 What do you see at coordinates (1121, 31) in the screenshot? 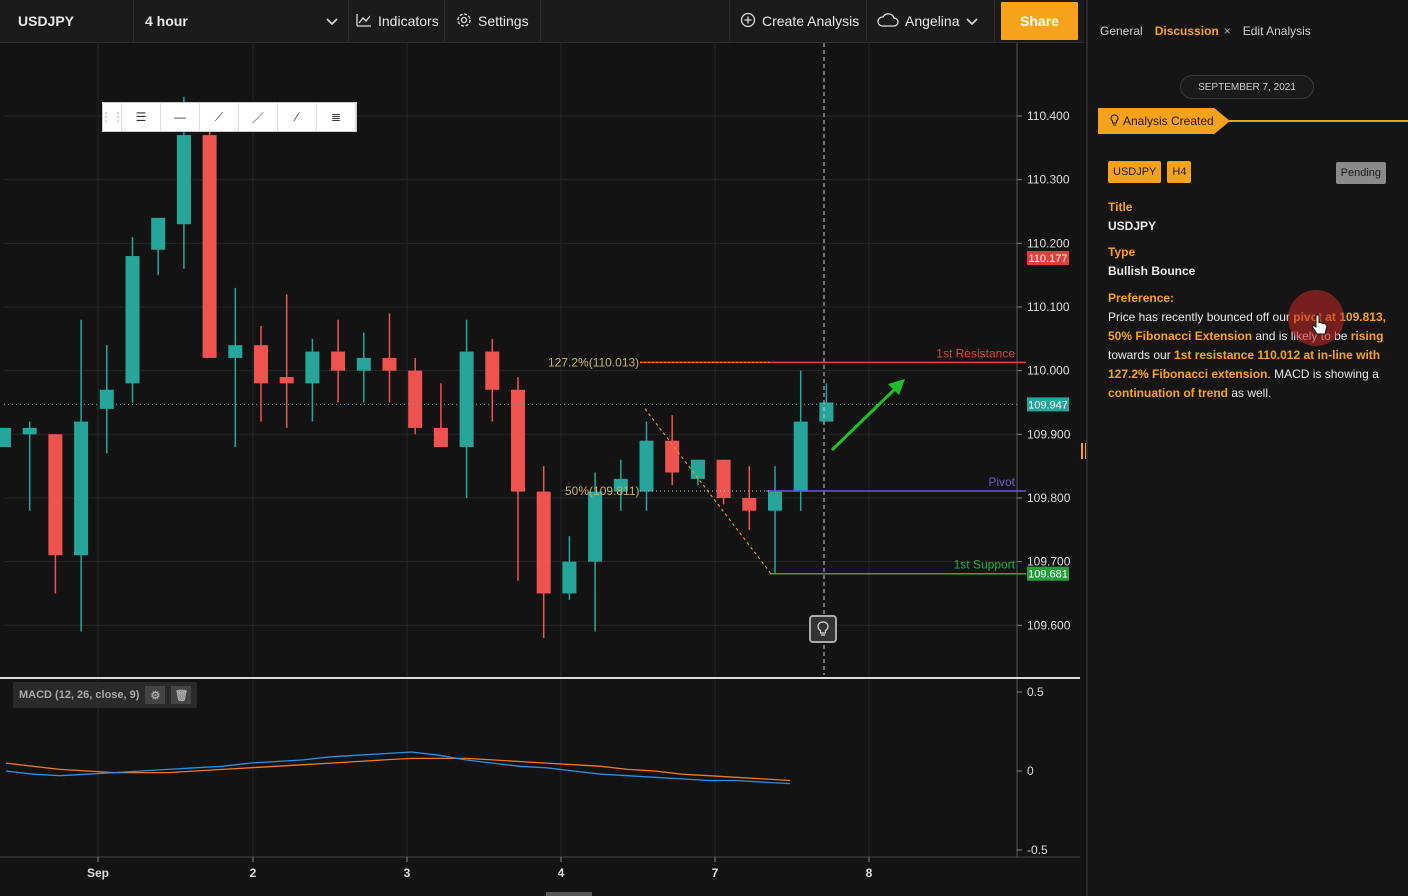
I see `tab-general: General` at bounding box center [1121, 31].